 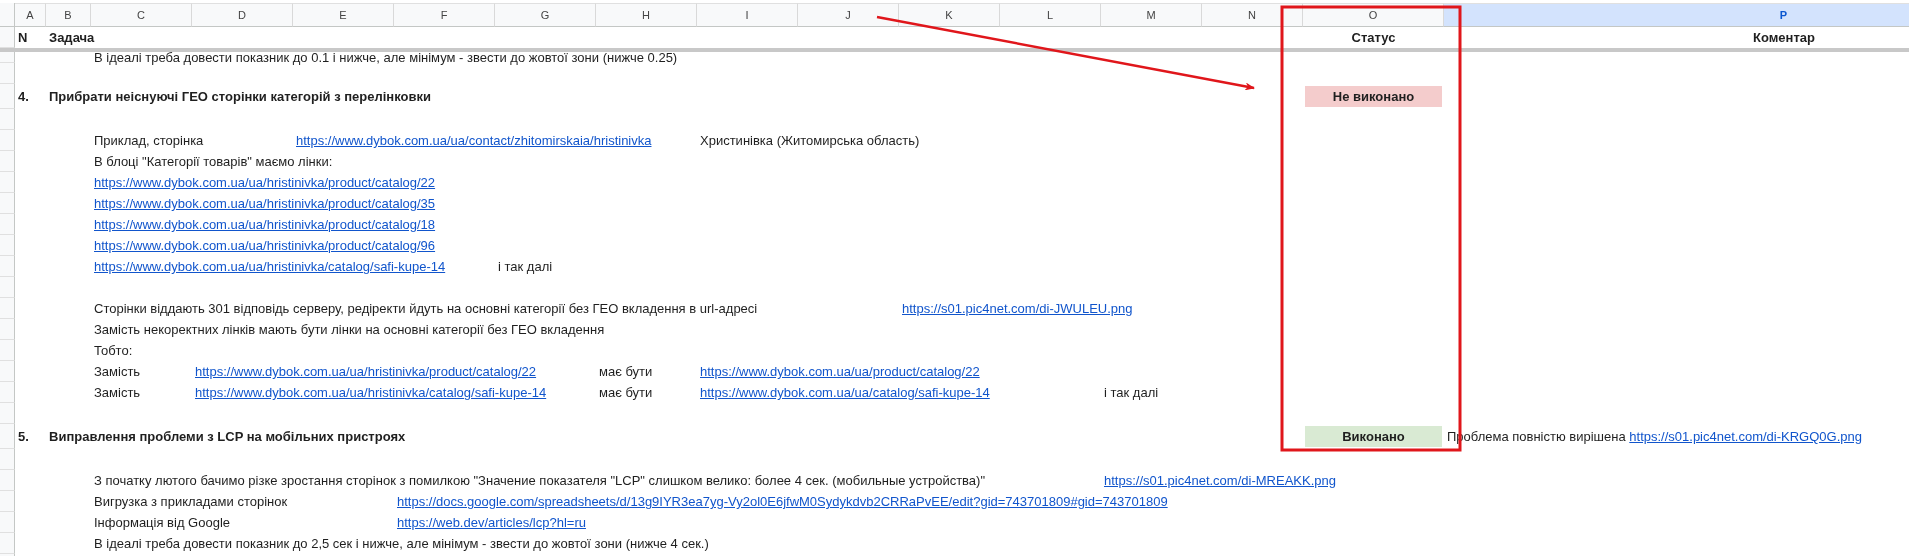 What do you see at coordinates (265, 245) in the screenshot?
I see `link: https://www.dybok.com.ua/ua/hristinivka/product/catalog/96` at bounding box center [265, 245].